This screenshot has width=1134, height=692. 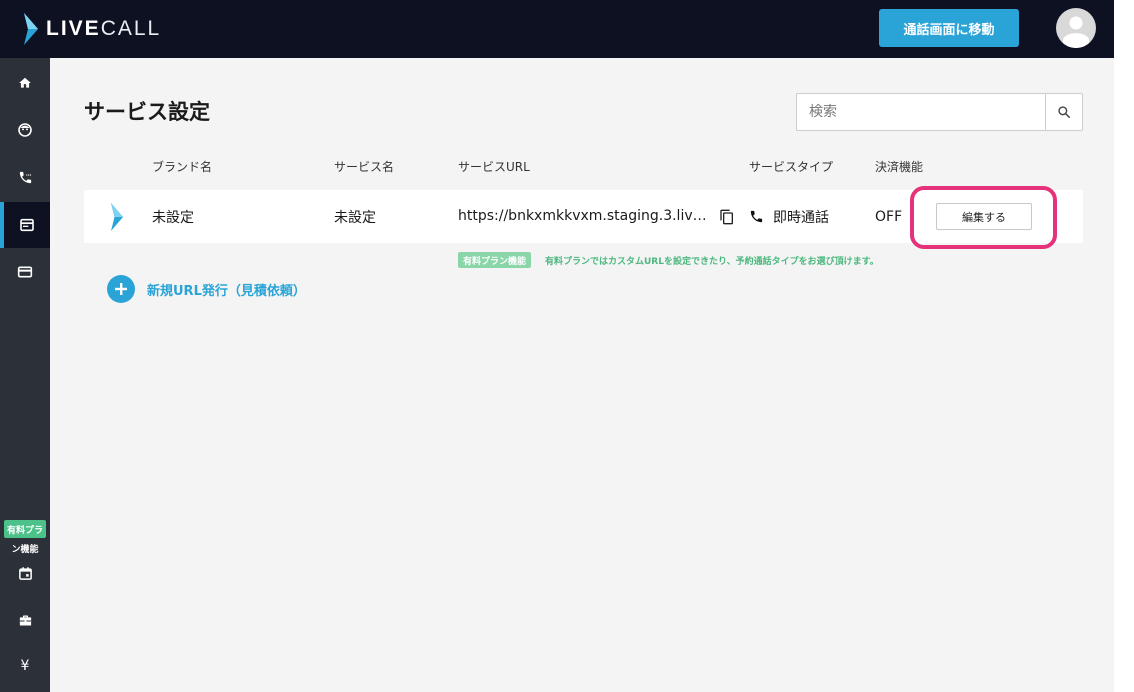 I want to click on top-bar: LIVECALL 通話画面に移動, so click(x=557, y=29).